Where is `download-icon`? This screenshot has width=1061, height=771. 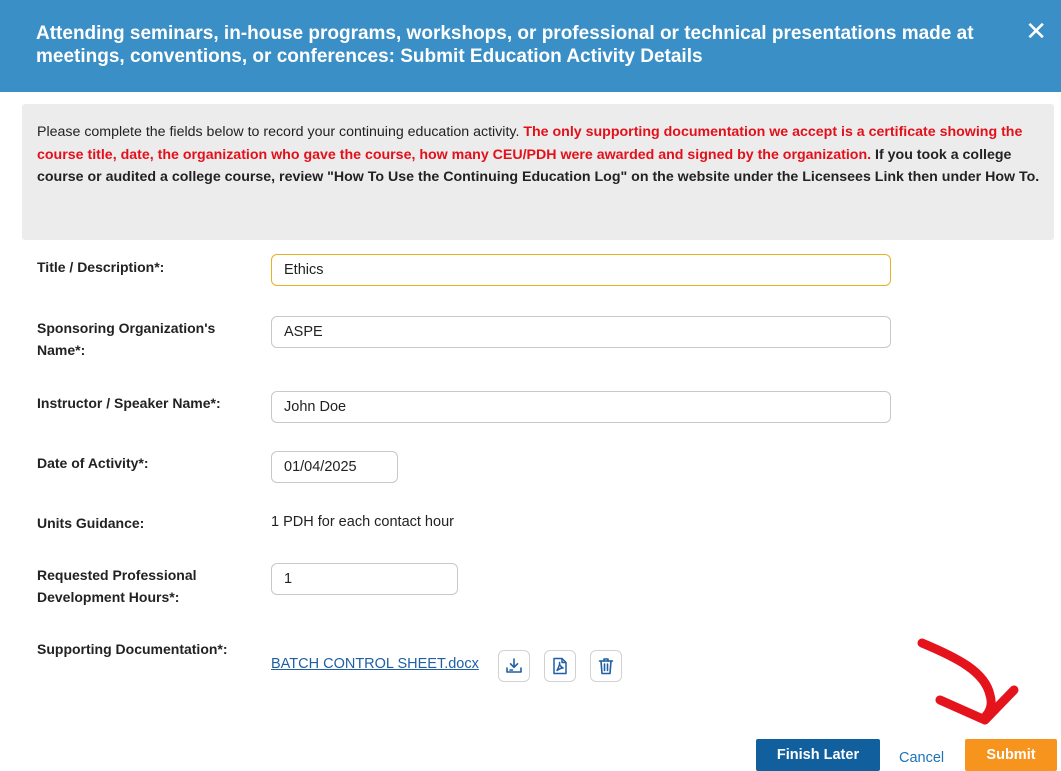 download-icon is located at coordinates (514, 666).